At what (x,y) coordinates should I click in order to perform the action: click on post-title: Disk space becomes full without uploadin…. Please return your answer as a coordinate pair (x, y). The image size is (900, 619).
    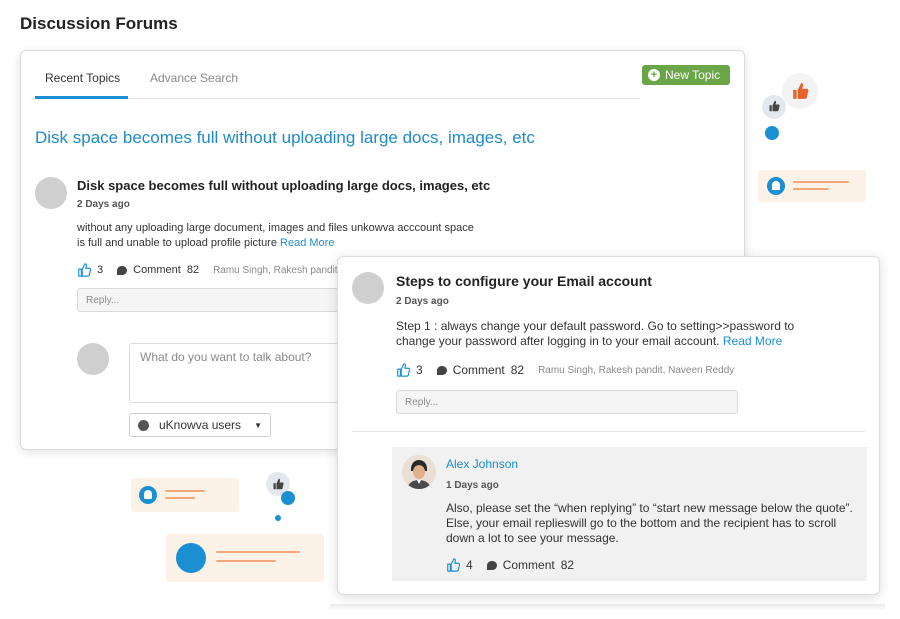
    Looking at the image, I should click on (283, 185).